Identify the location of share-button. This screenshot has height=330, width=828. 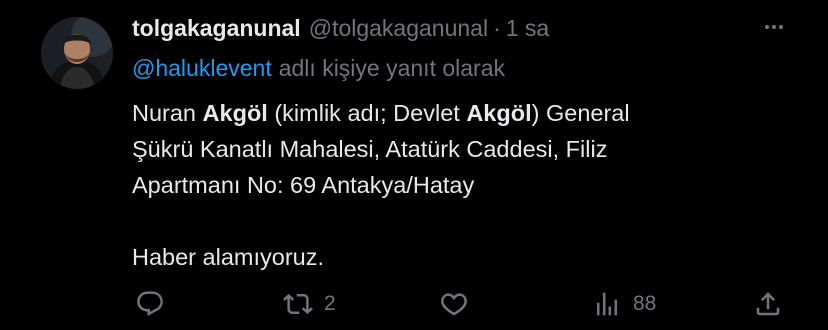
(768, 304).